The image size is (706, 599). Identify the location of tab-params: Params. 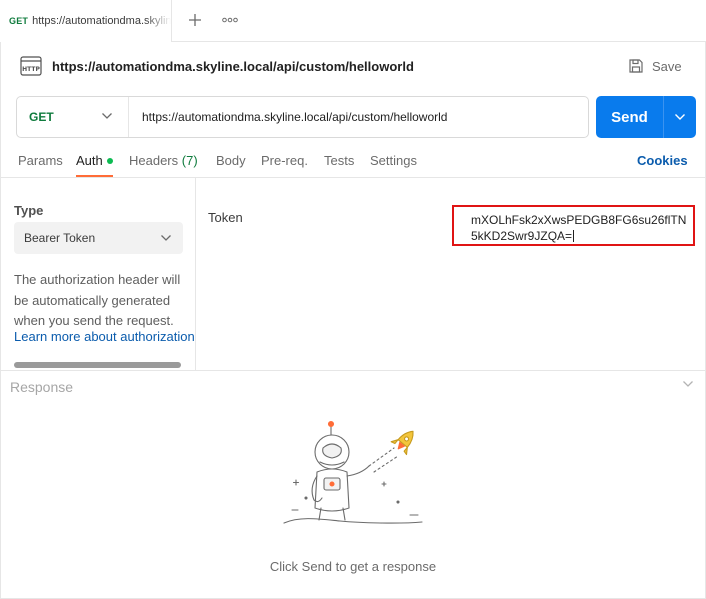
(40, 160).